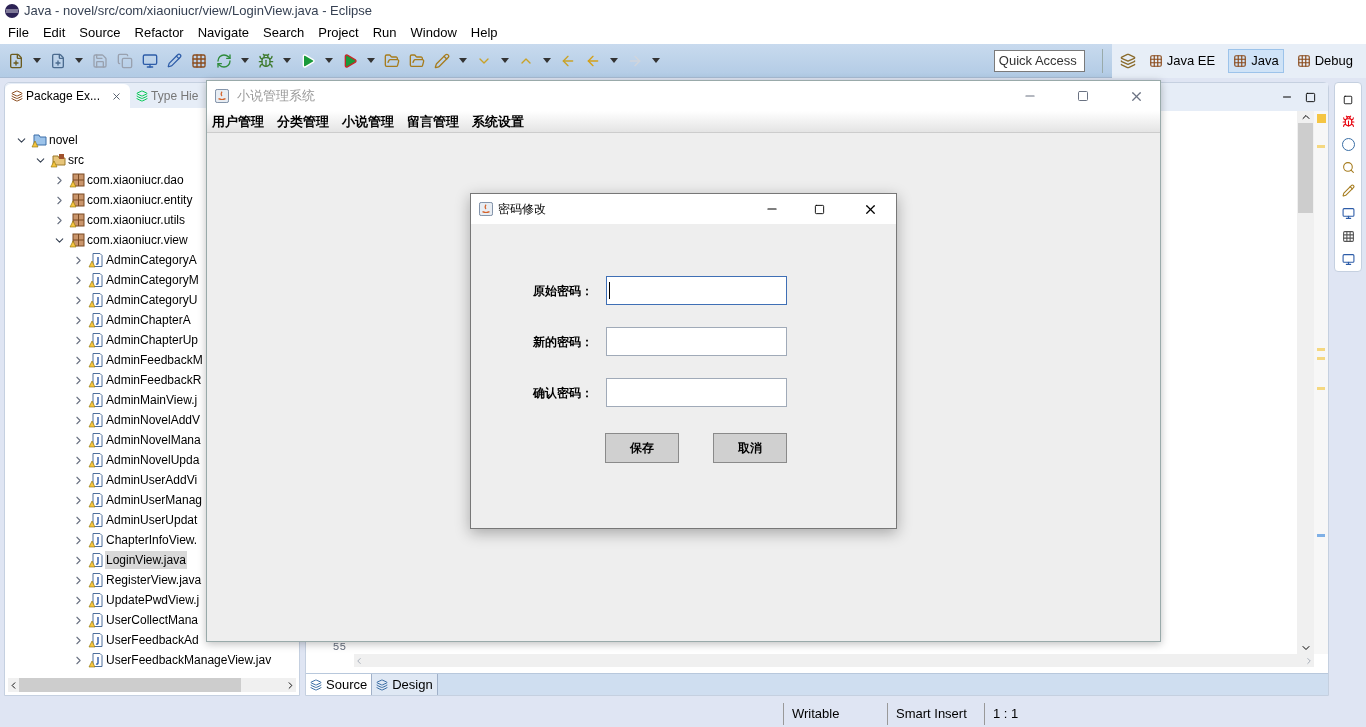 The image size is (1366, 727). Describe the element at coordinates (238, 121) in the screenshot. I see `menu-item: 用户管理` at that location.